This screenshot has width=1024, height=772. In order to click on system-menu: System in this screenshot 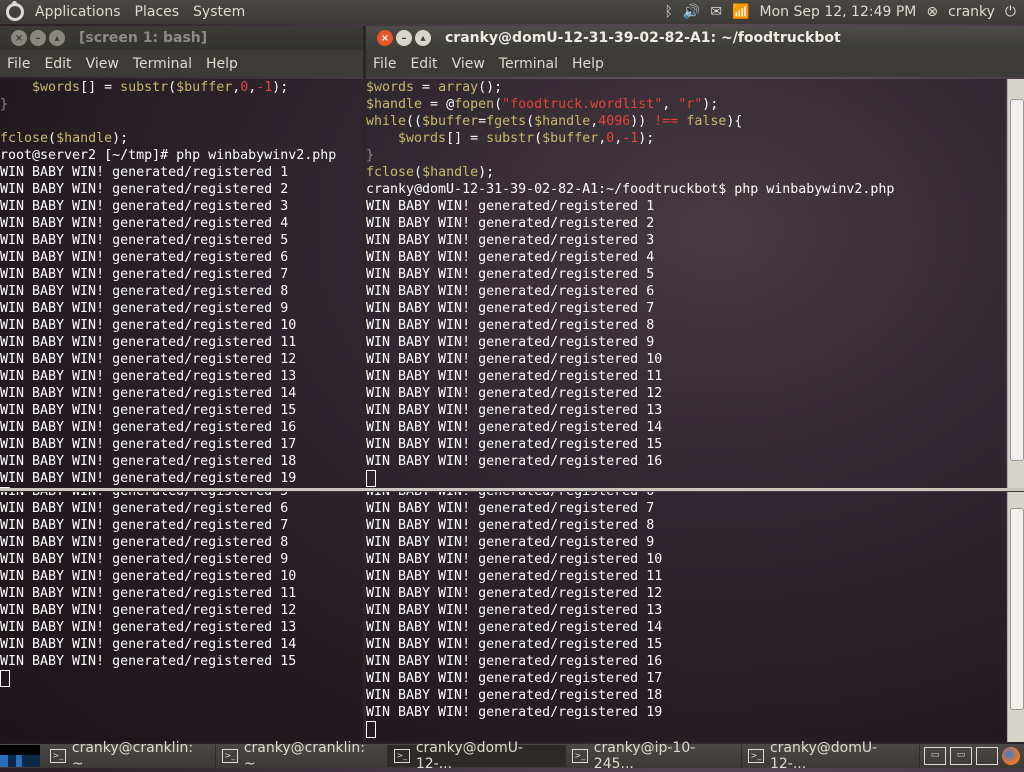, I will do `click(219, 12)`.